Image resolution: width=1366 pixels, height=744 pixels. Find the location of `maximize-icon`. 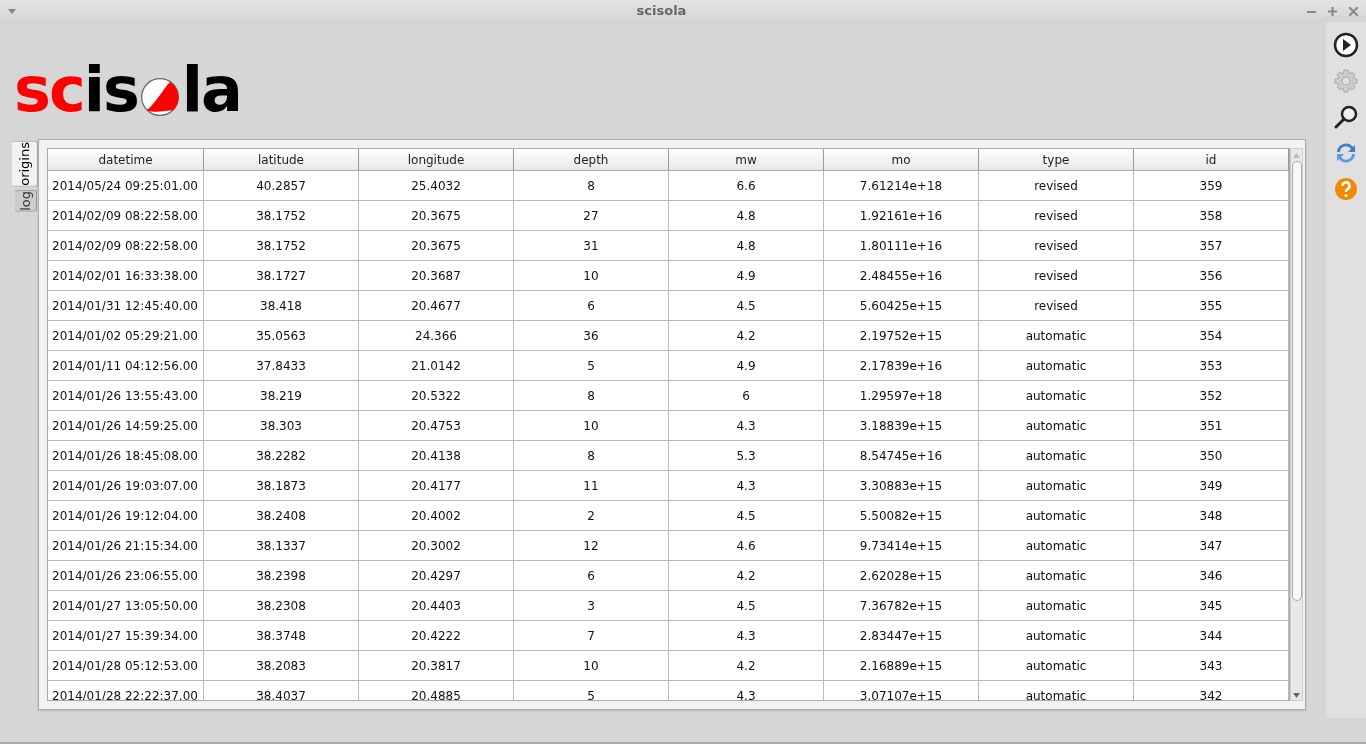

maximize-icon is located at coordinates (1332, 11).